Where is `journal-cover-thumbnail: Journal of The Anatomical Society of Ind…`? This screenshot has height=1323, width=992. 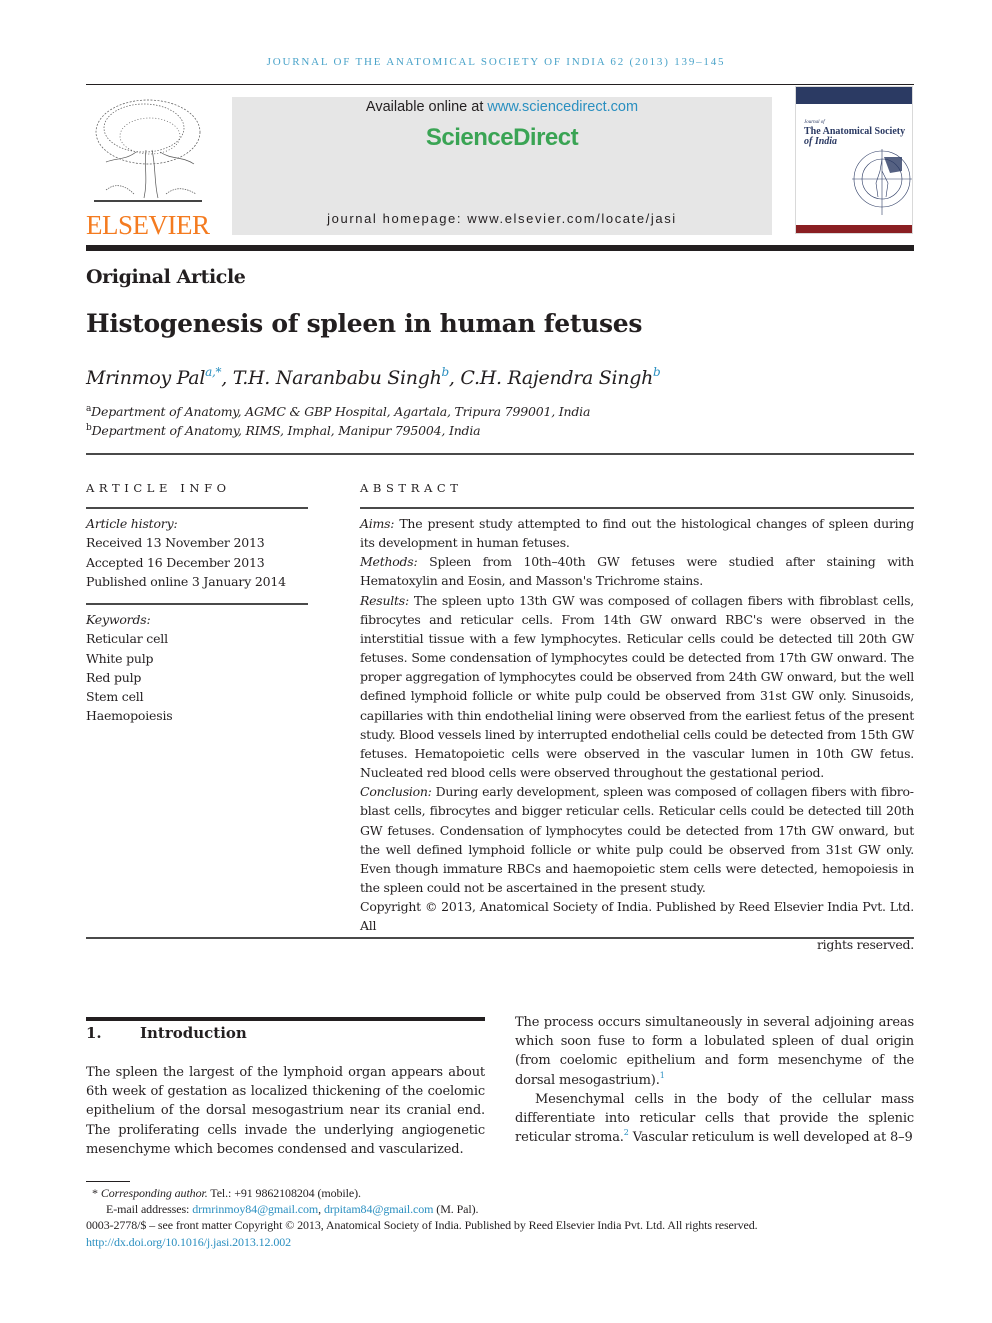 journal-cover-thumbnail: Journal of The Anatomical Society of Ind… is located at coordinates (854, 160).